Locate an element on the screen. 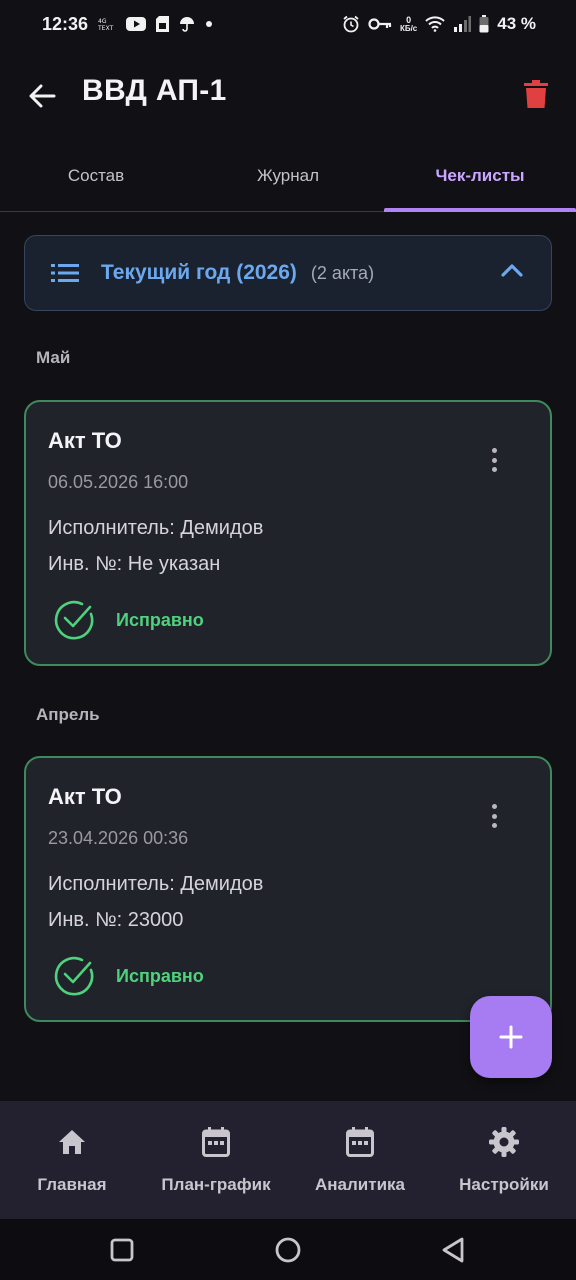  nav-label: Аналитика is located at coordinates (360, 1184).